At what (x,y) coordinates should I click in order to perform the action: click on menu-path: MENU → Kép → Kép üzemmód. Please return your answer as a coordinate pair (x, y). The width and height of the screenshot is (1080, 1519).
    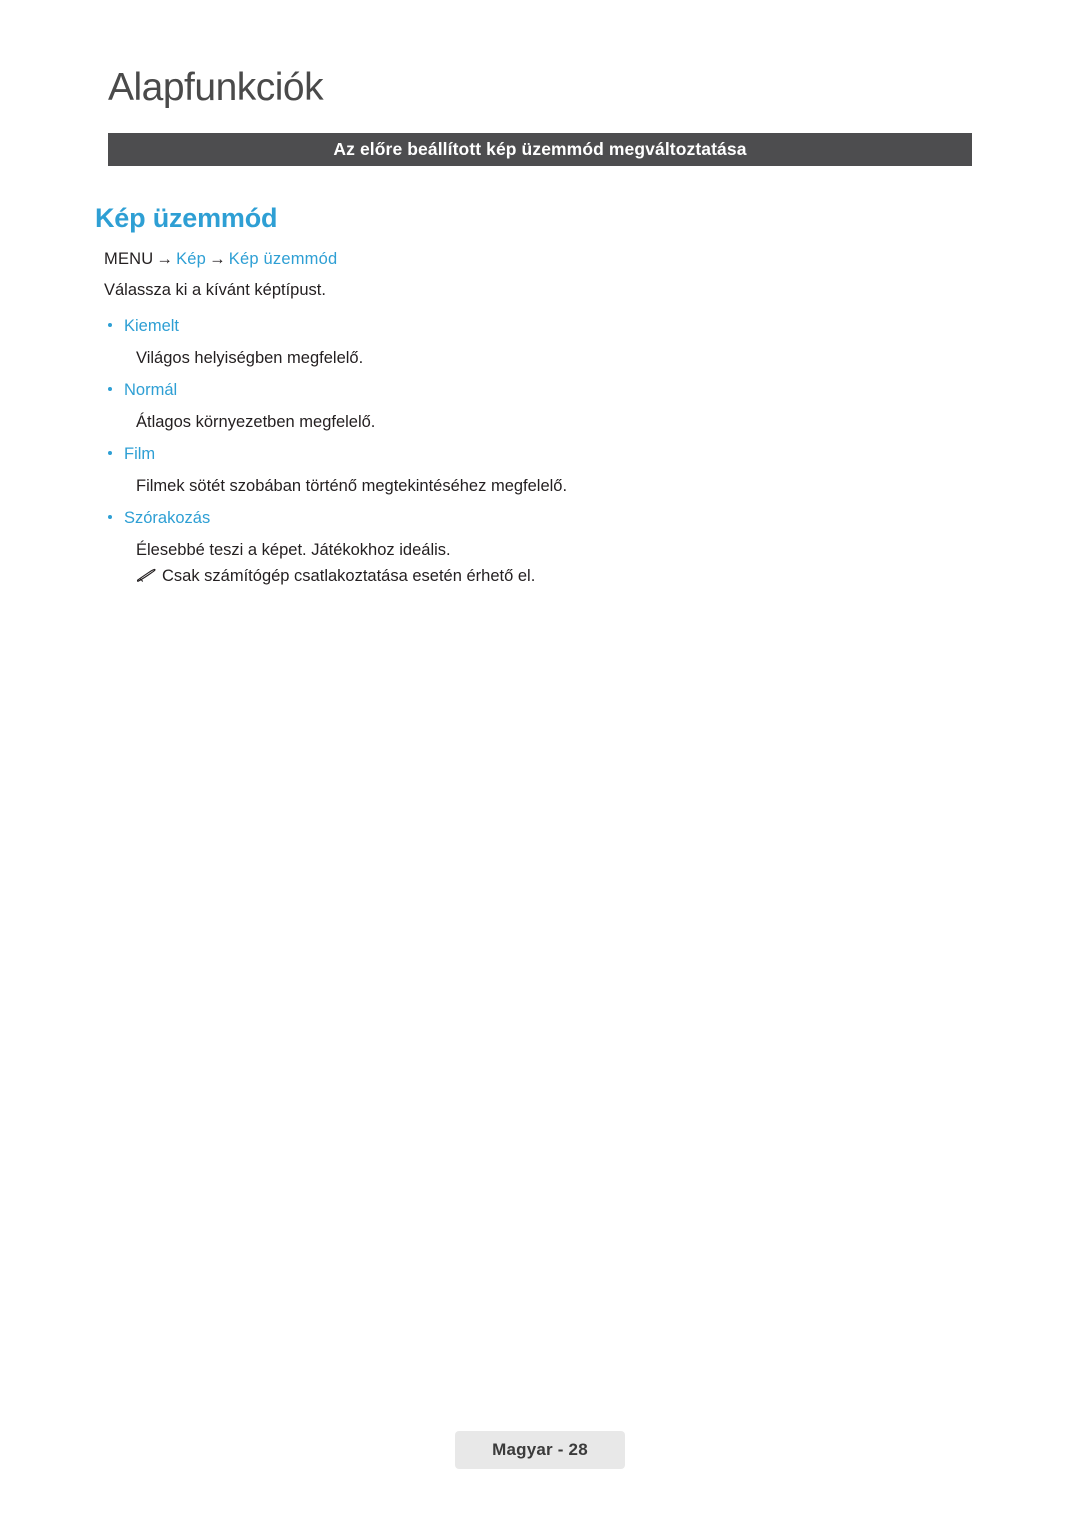
    Looking at the image, I should click on (220, 259).